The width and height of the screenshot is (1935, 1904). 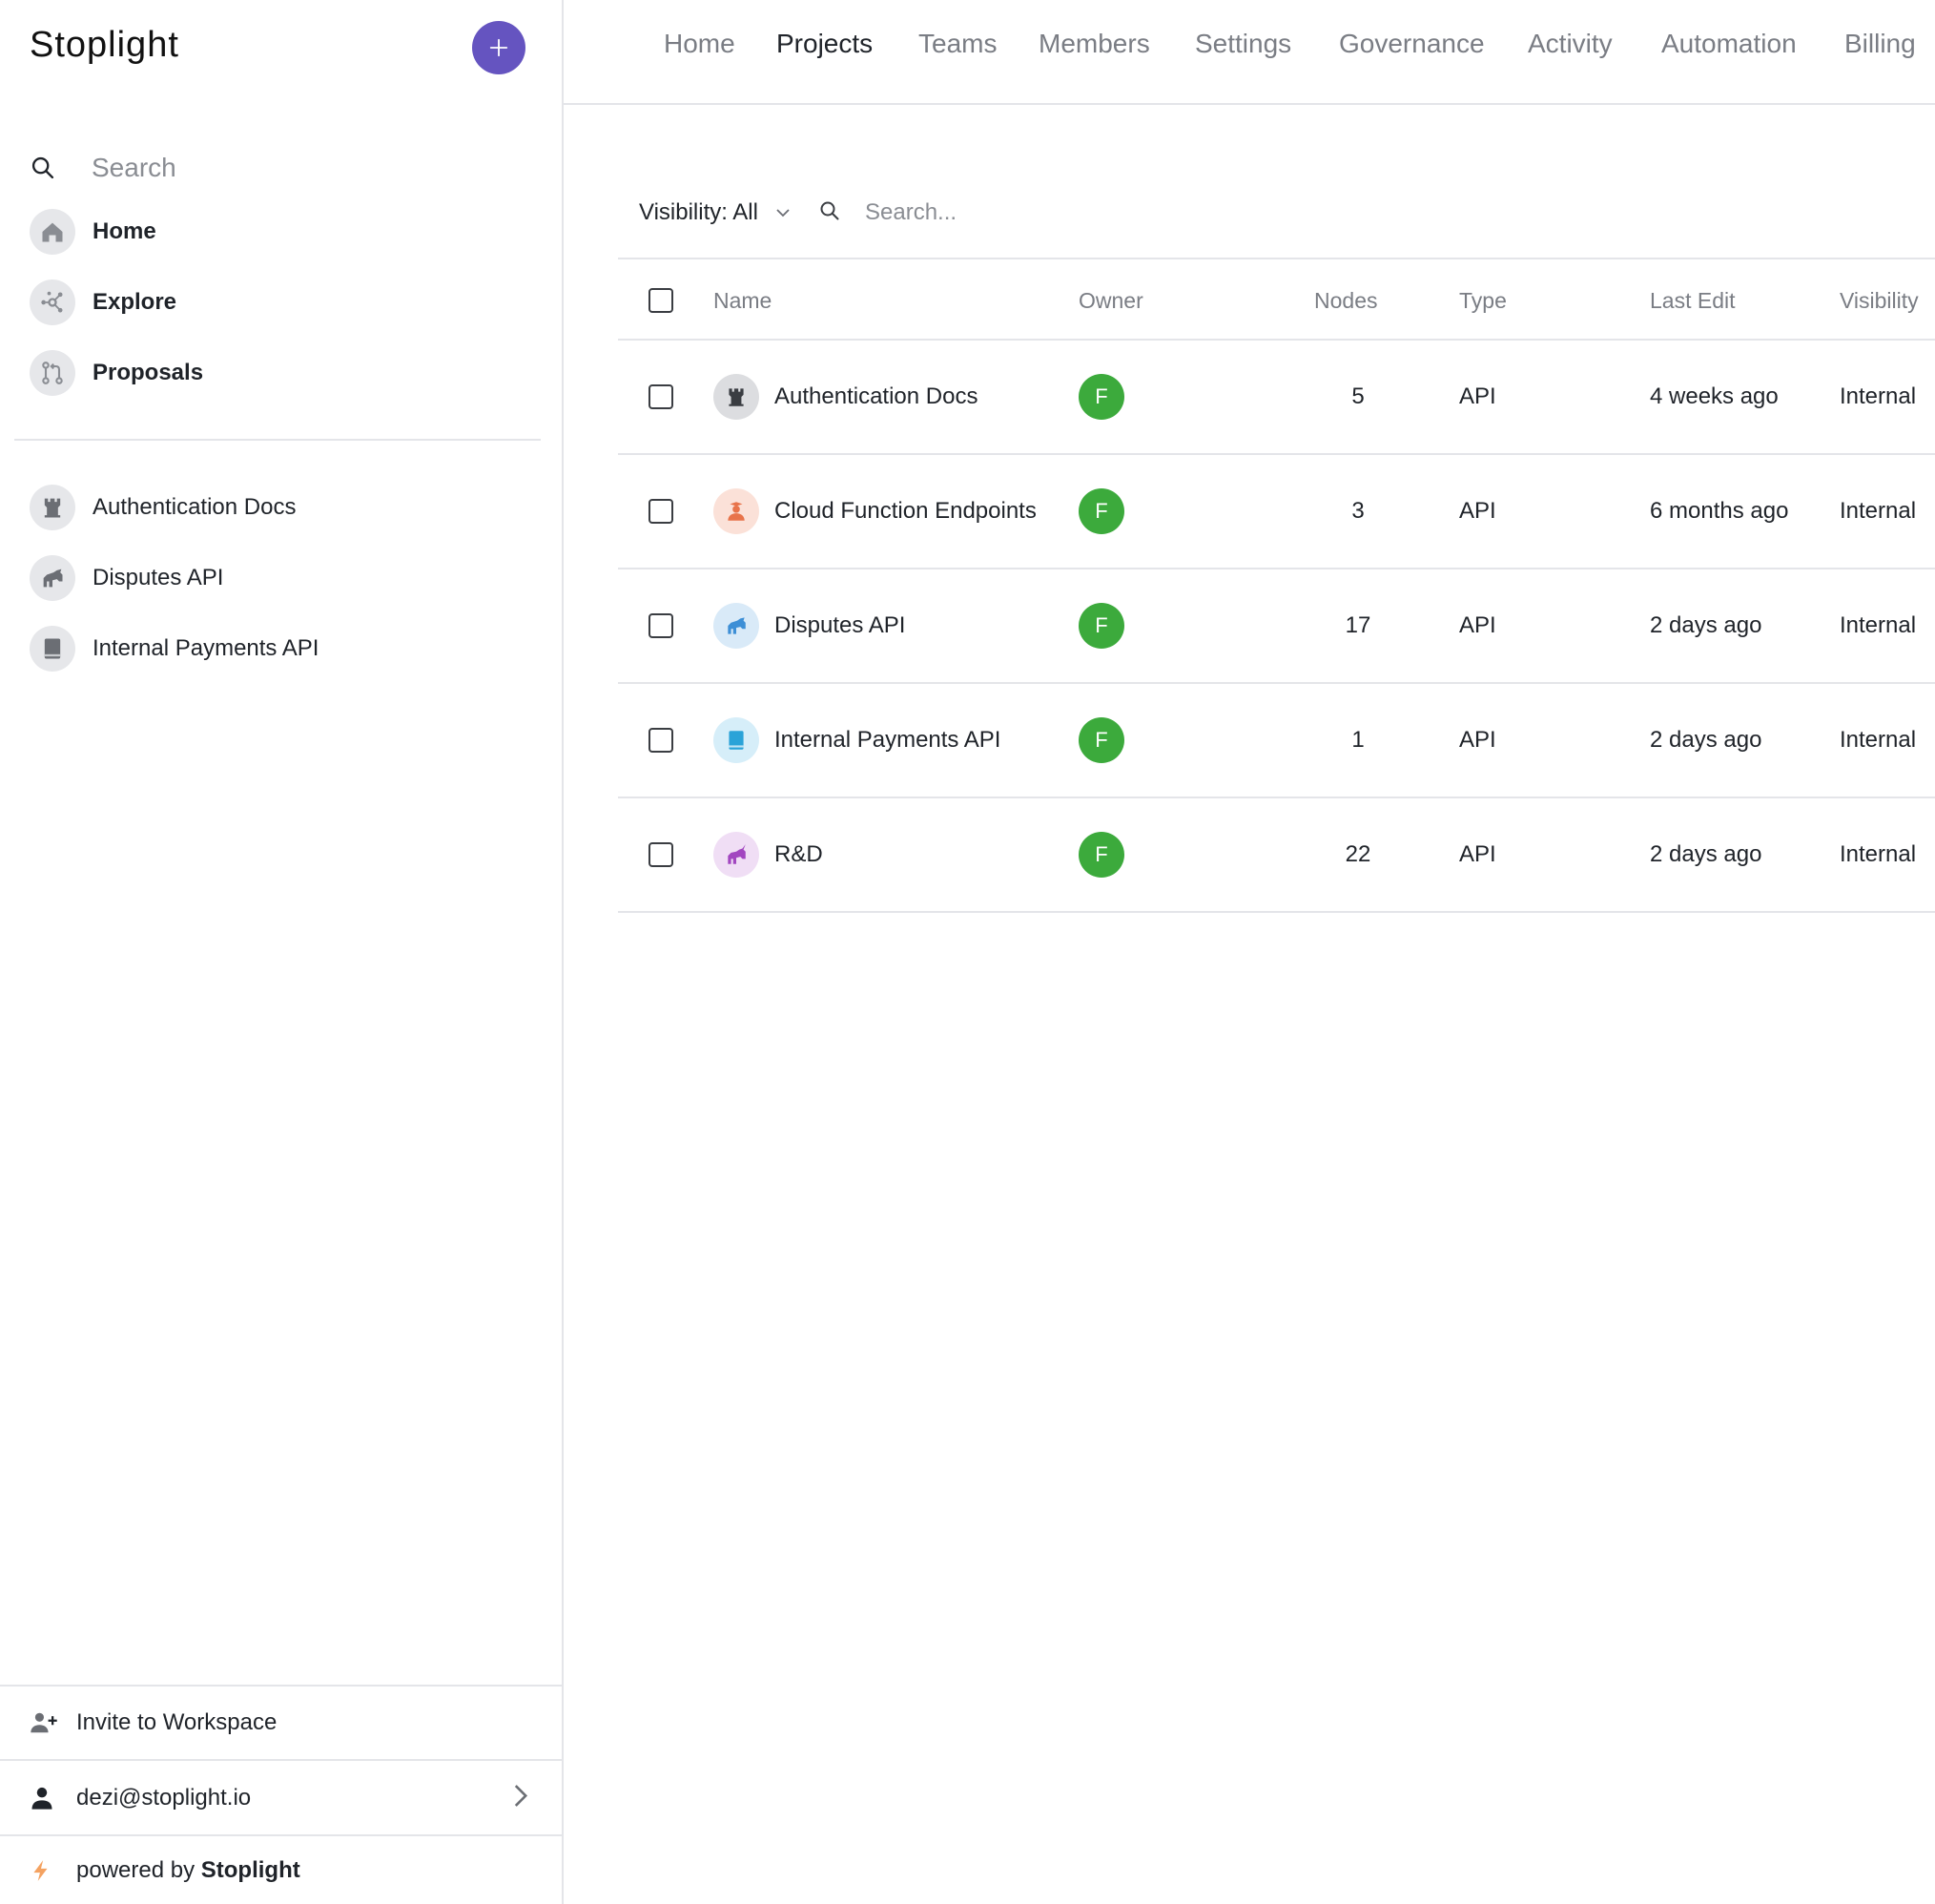 What do you see at coordinates (52, 302) in the screenshot?
I see `explore-icon` at bounding box center [52, 302].